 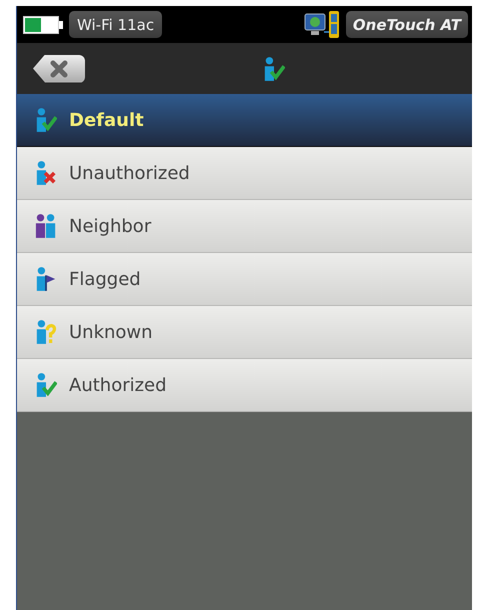 What do you see at coordinates (46, 226) in the screenshot?
I see `two-people-icon` at bounding box center [46, 226].